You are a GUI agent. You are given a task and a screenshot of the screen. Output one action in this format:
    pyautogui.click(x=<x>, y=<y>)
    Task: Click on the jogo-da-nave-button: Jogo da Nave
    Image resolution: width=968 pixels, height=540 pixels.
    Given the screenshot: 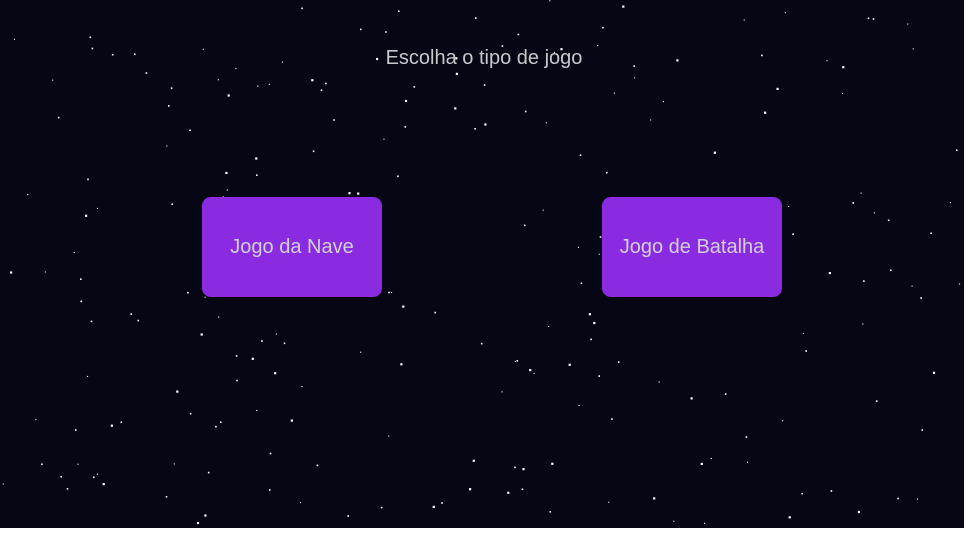 What is the action you would take?
    pyautogui.click(x=292, y=247)
    